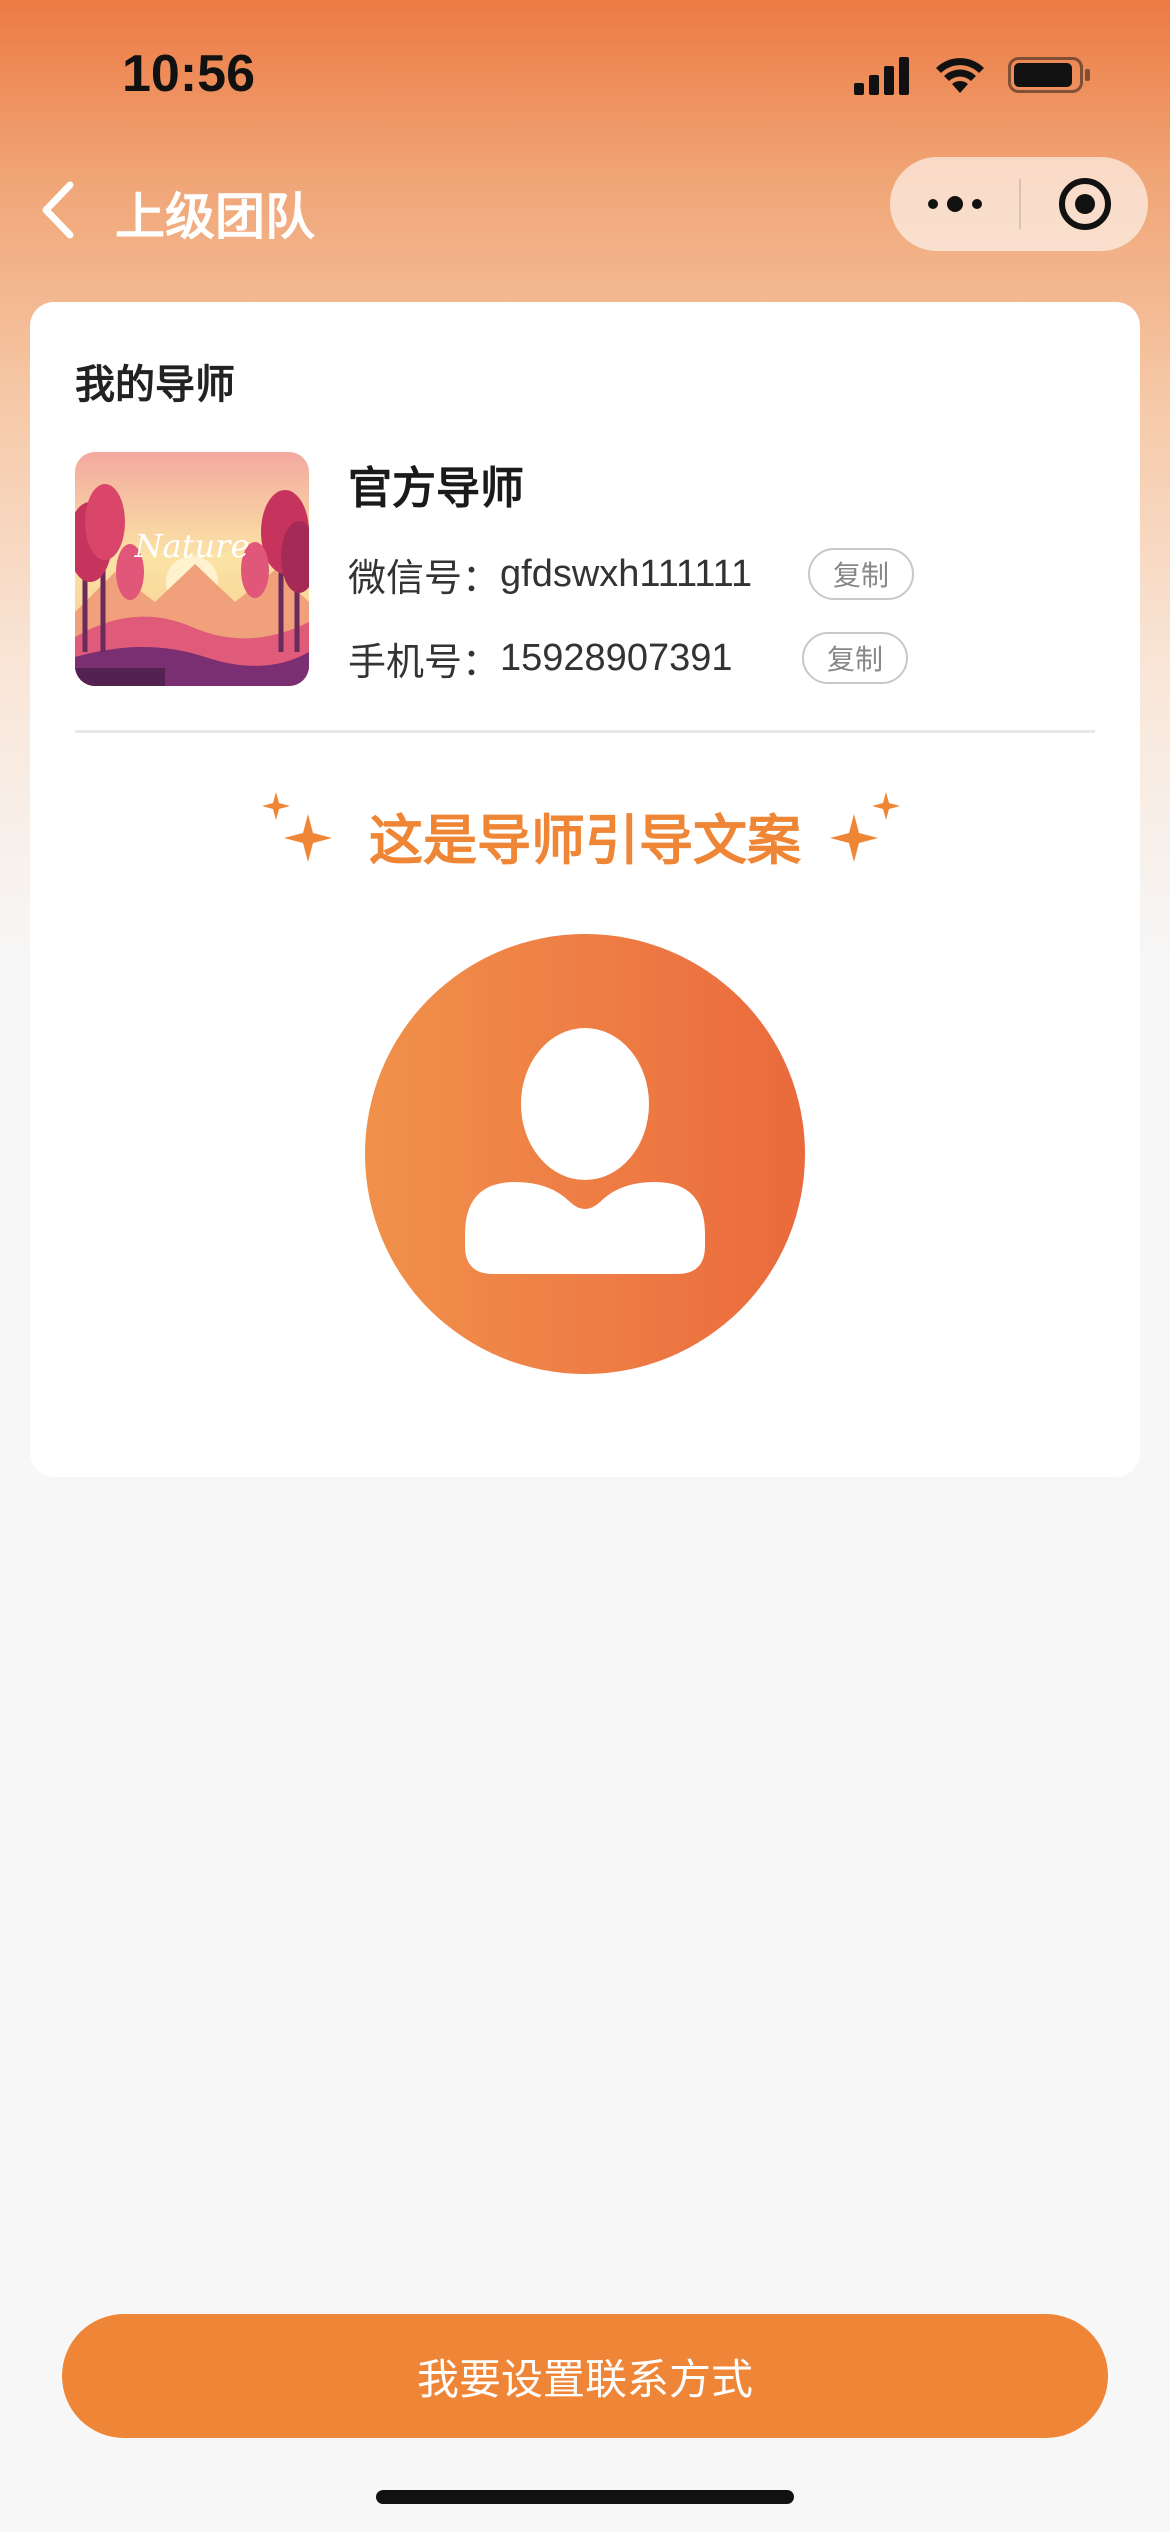 This screenshot has height=2532, width=1170. I want to click on mini-program-capsule, so click(1019, 204).